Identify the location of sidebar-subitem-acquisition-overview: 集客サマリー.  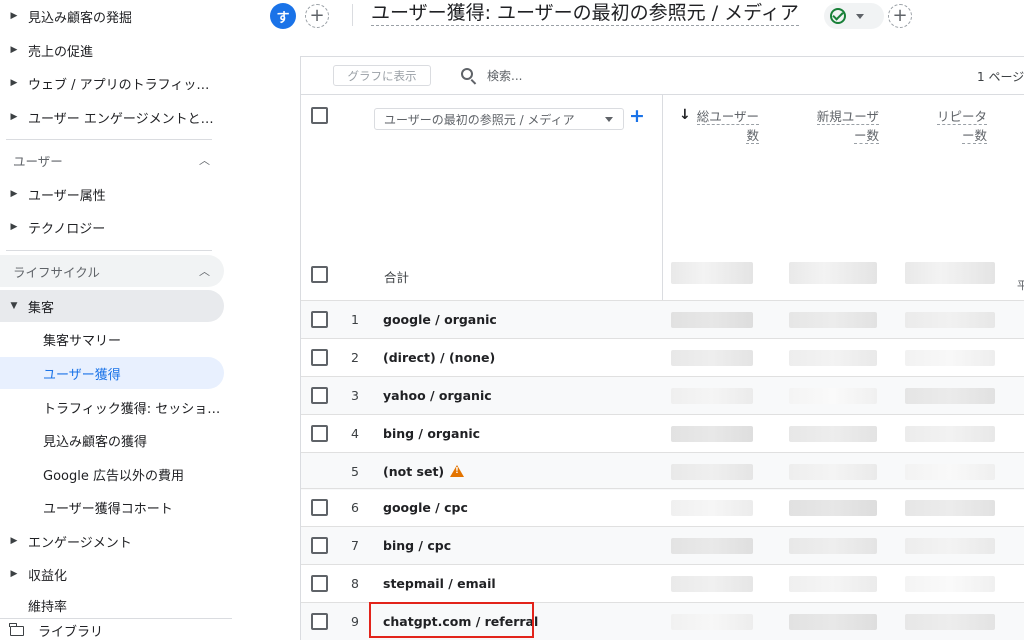
(112, 339).